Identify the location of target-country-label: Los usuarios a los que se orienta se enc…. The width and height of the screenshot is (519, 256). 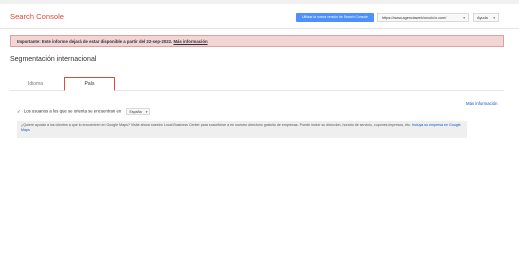
(72, 111).